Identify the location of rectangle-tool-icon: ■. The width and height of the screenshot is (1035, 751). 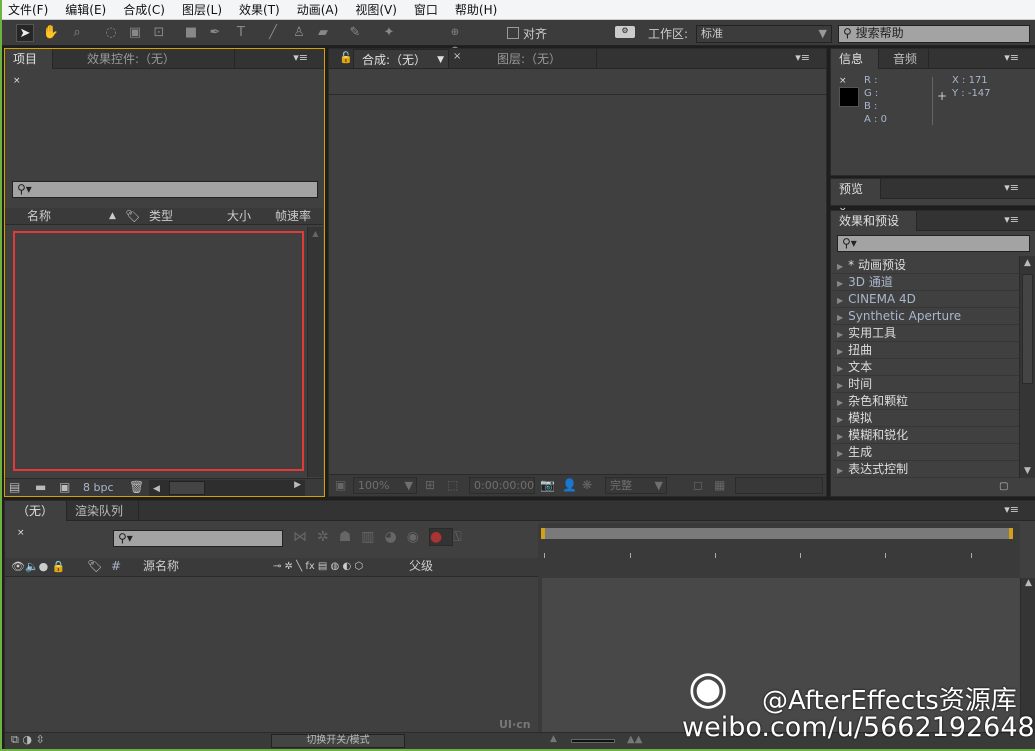
(191, 33).